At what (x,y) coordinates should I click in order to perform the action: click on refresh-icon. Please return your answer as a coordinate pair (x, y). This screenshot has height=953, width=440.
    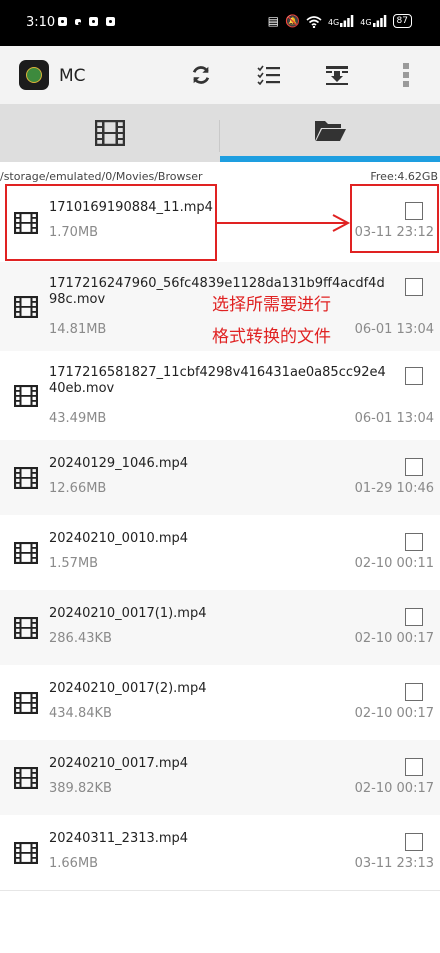
    Looking at the image, I should click on (201, 75).